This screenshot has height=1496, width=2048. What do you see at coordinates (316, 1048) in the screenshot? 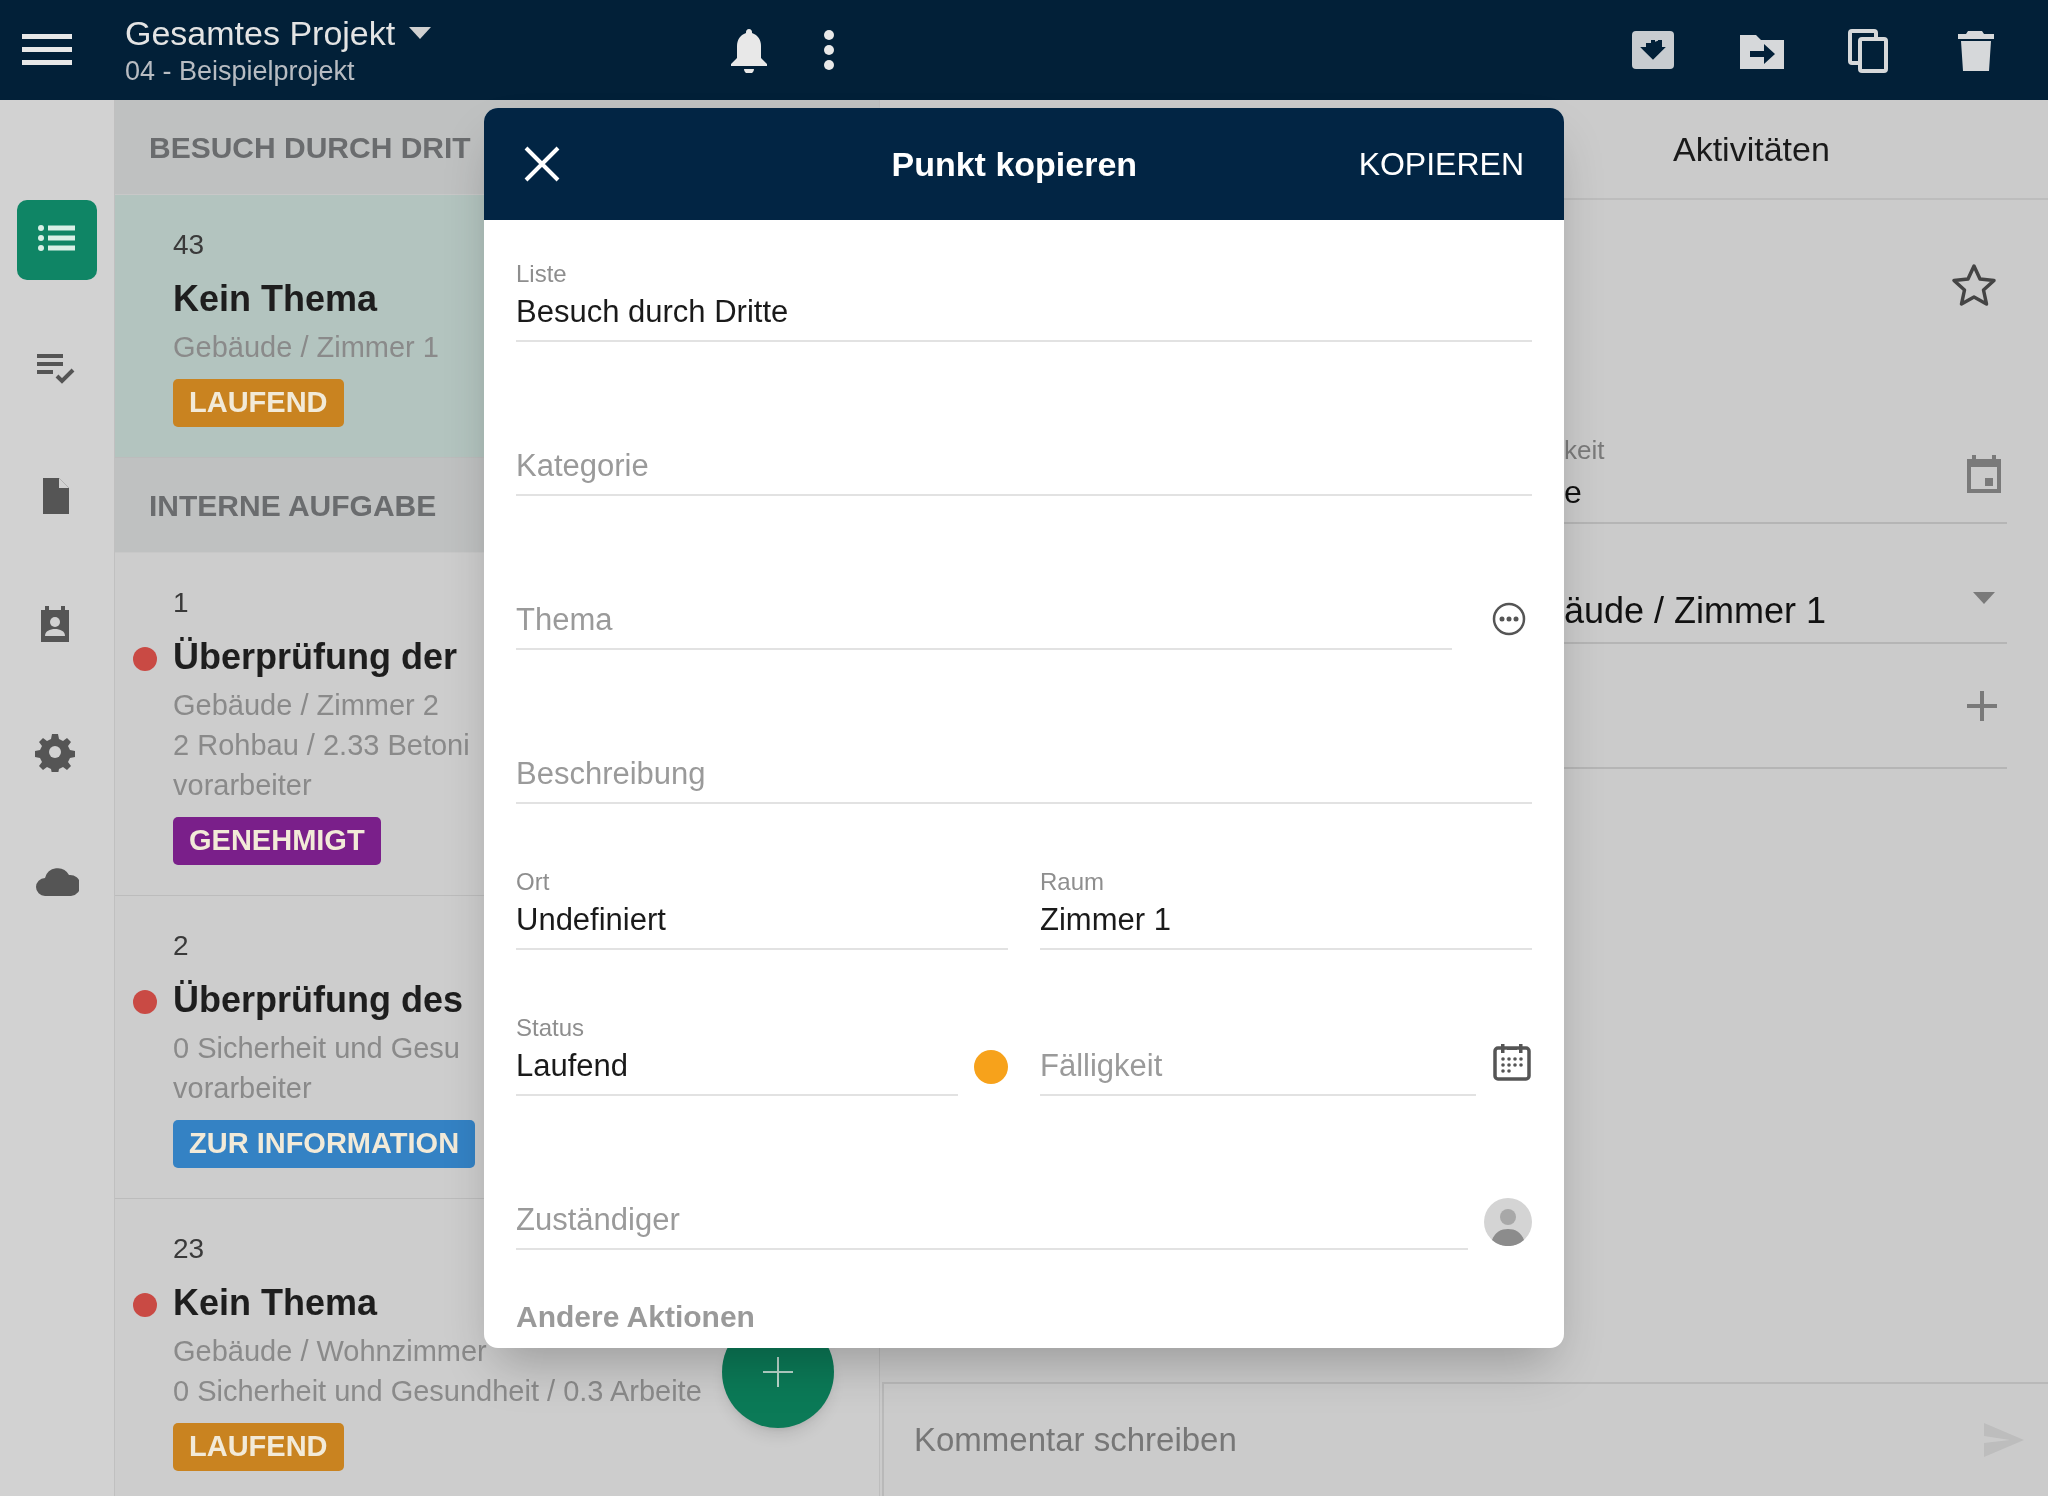
I see `item-detail: 0 Sicherheit und Gesu` at bounding box center [316, 1048].